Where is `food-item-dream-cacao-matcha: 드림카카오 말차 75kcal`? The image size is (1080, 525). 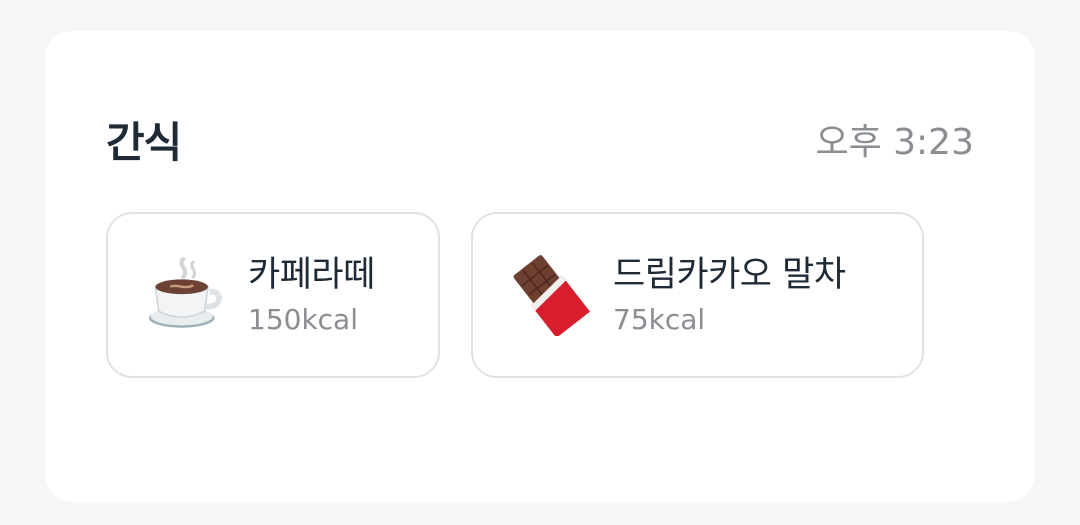 food-item-dream-cacao-matcha: 드림카카오 말차 75kcal is located at coordinates (697, 295).